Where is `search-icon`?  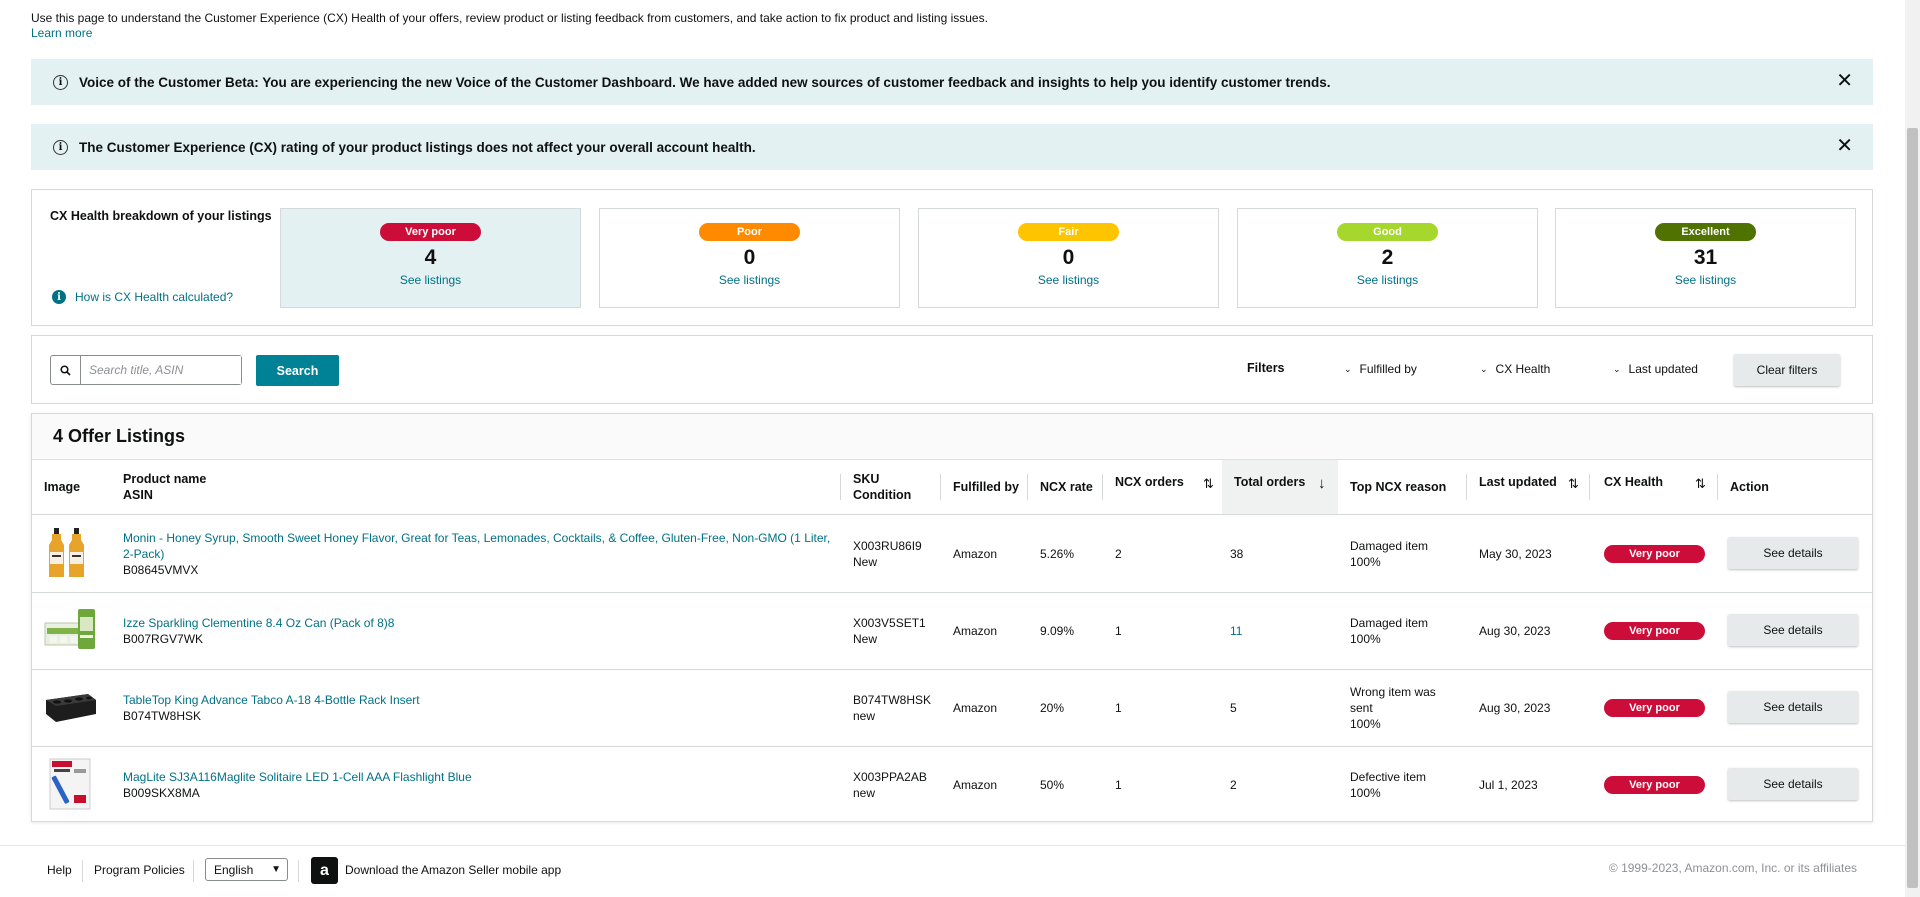 search-icon is located at coordinates (66, 370).